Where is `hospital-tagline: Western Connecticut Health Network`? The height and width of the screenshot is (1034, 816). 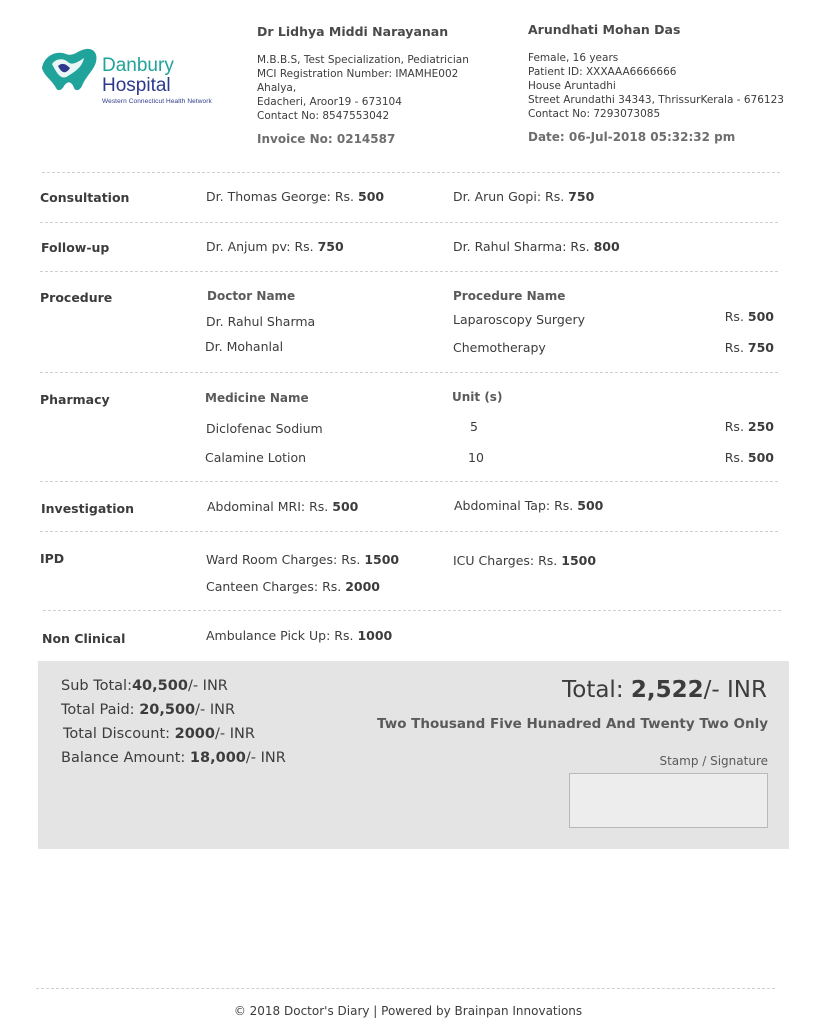 hospital-tagline: Western Connecticut Health Network is located at coordinates (157, 101).